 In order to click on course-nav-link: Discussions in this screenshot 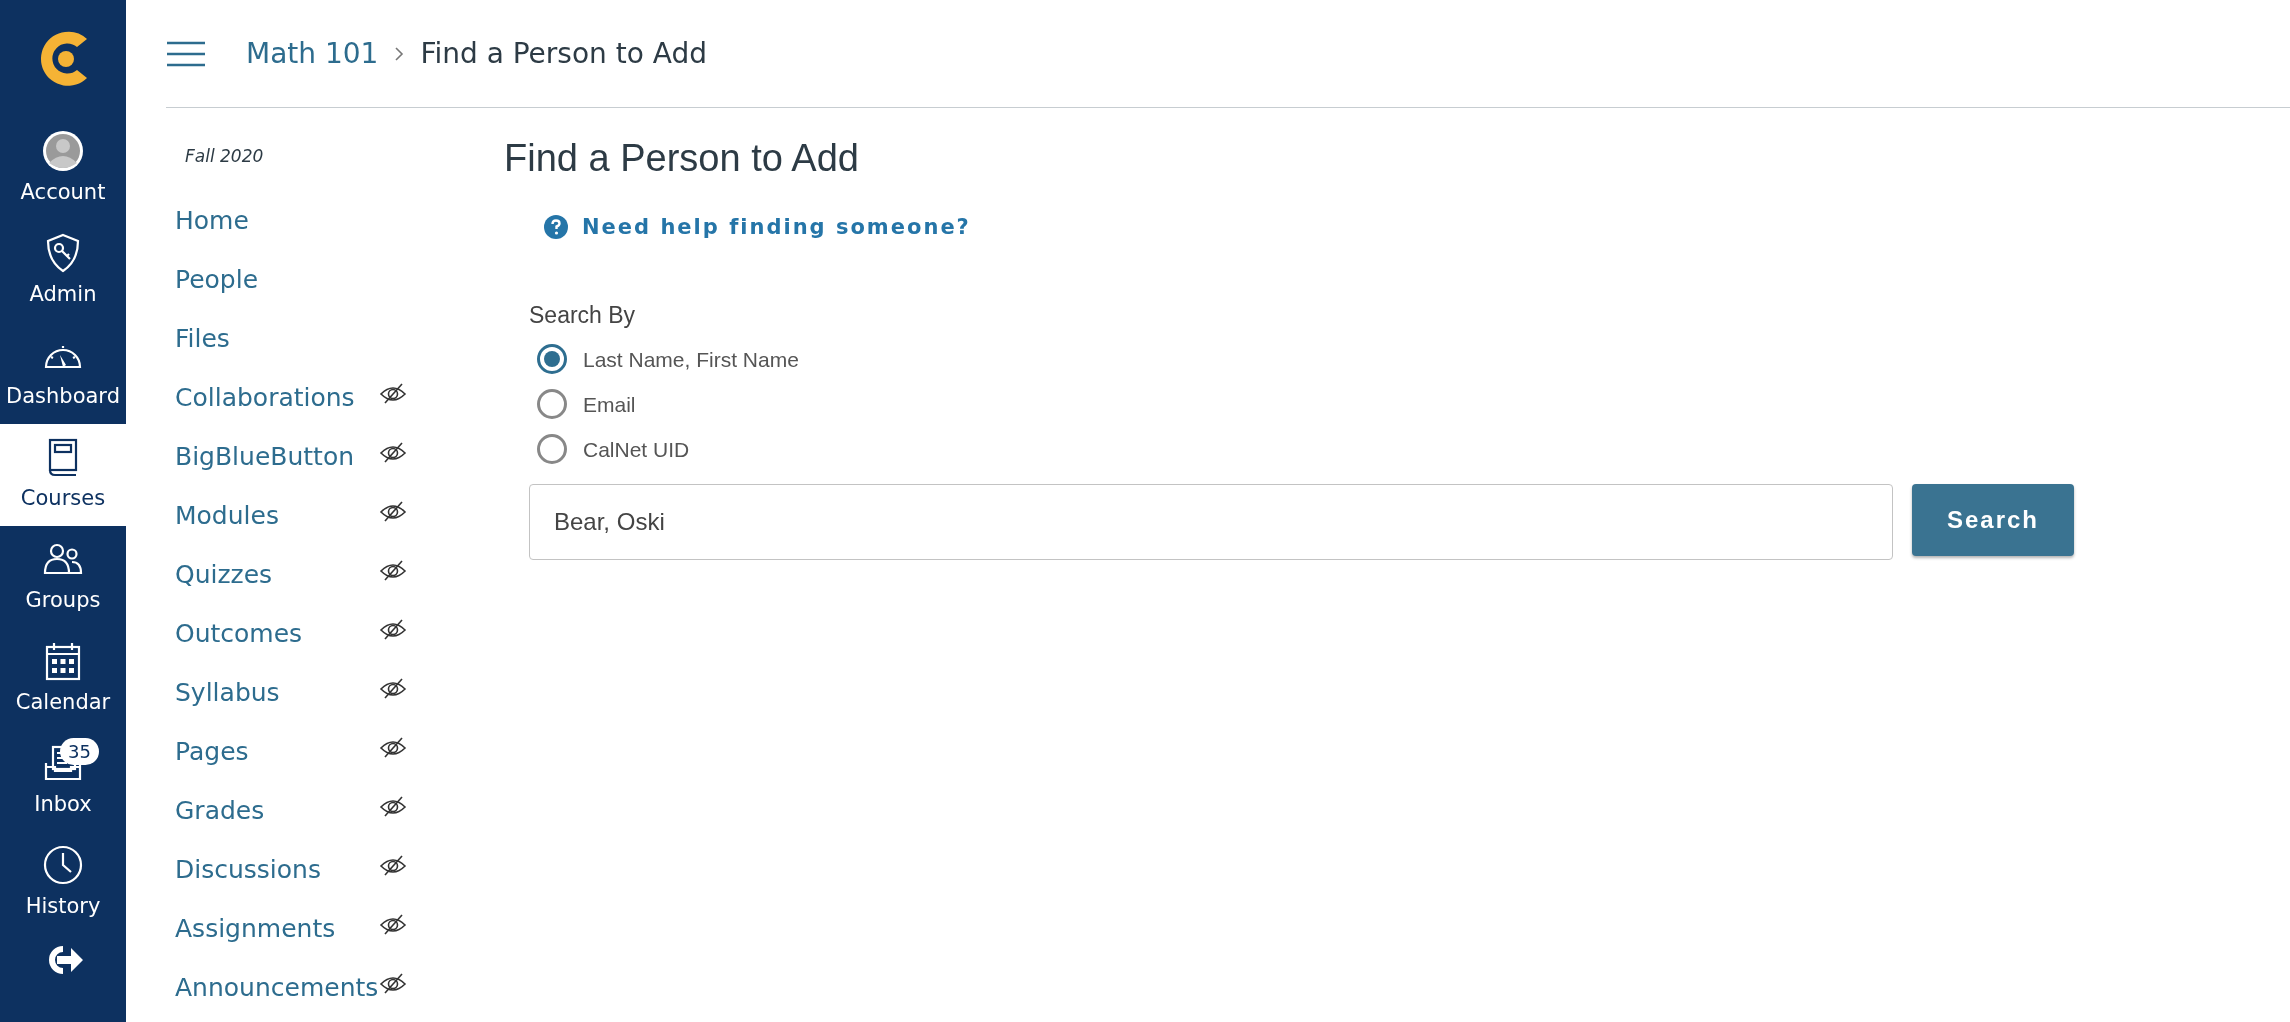, I will do `click(277, 870)`.